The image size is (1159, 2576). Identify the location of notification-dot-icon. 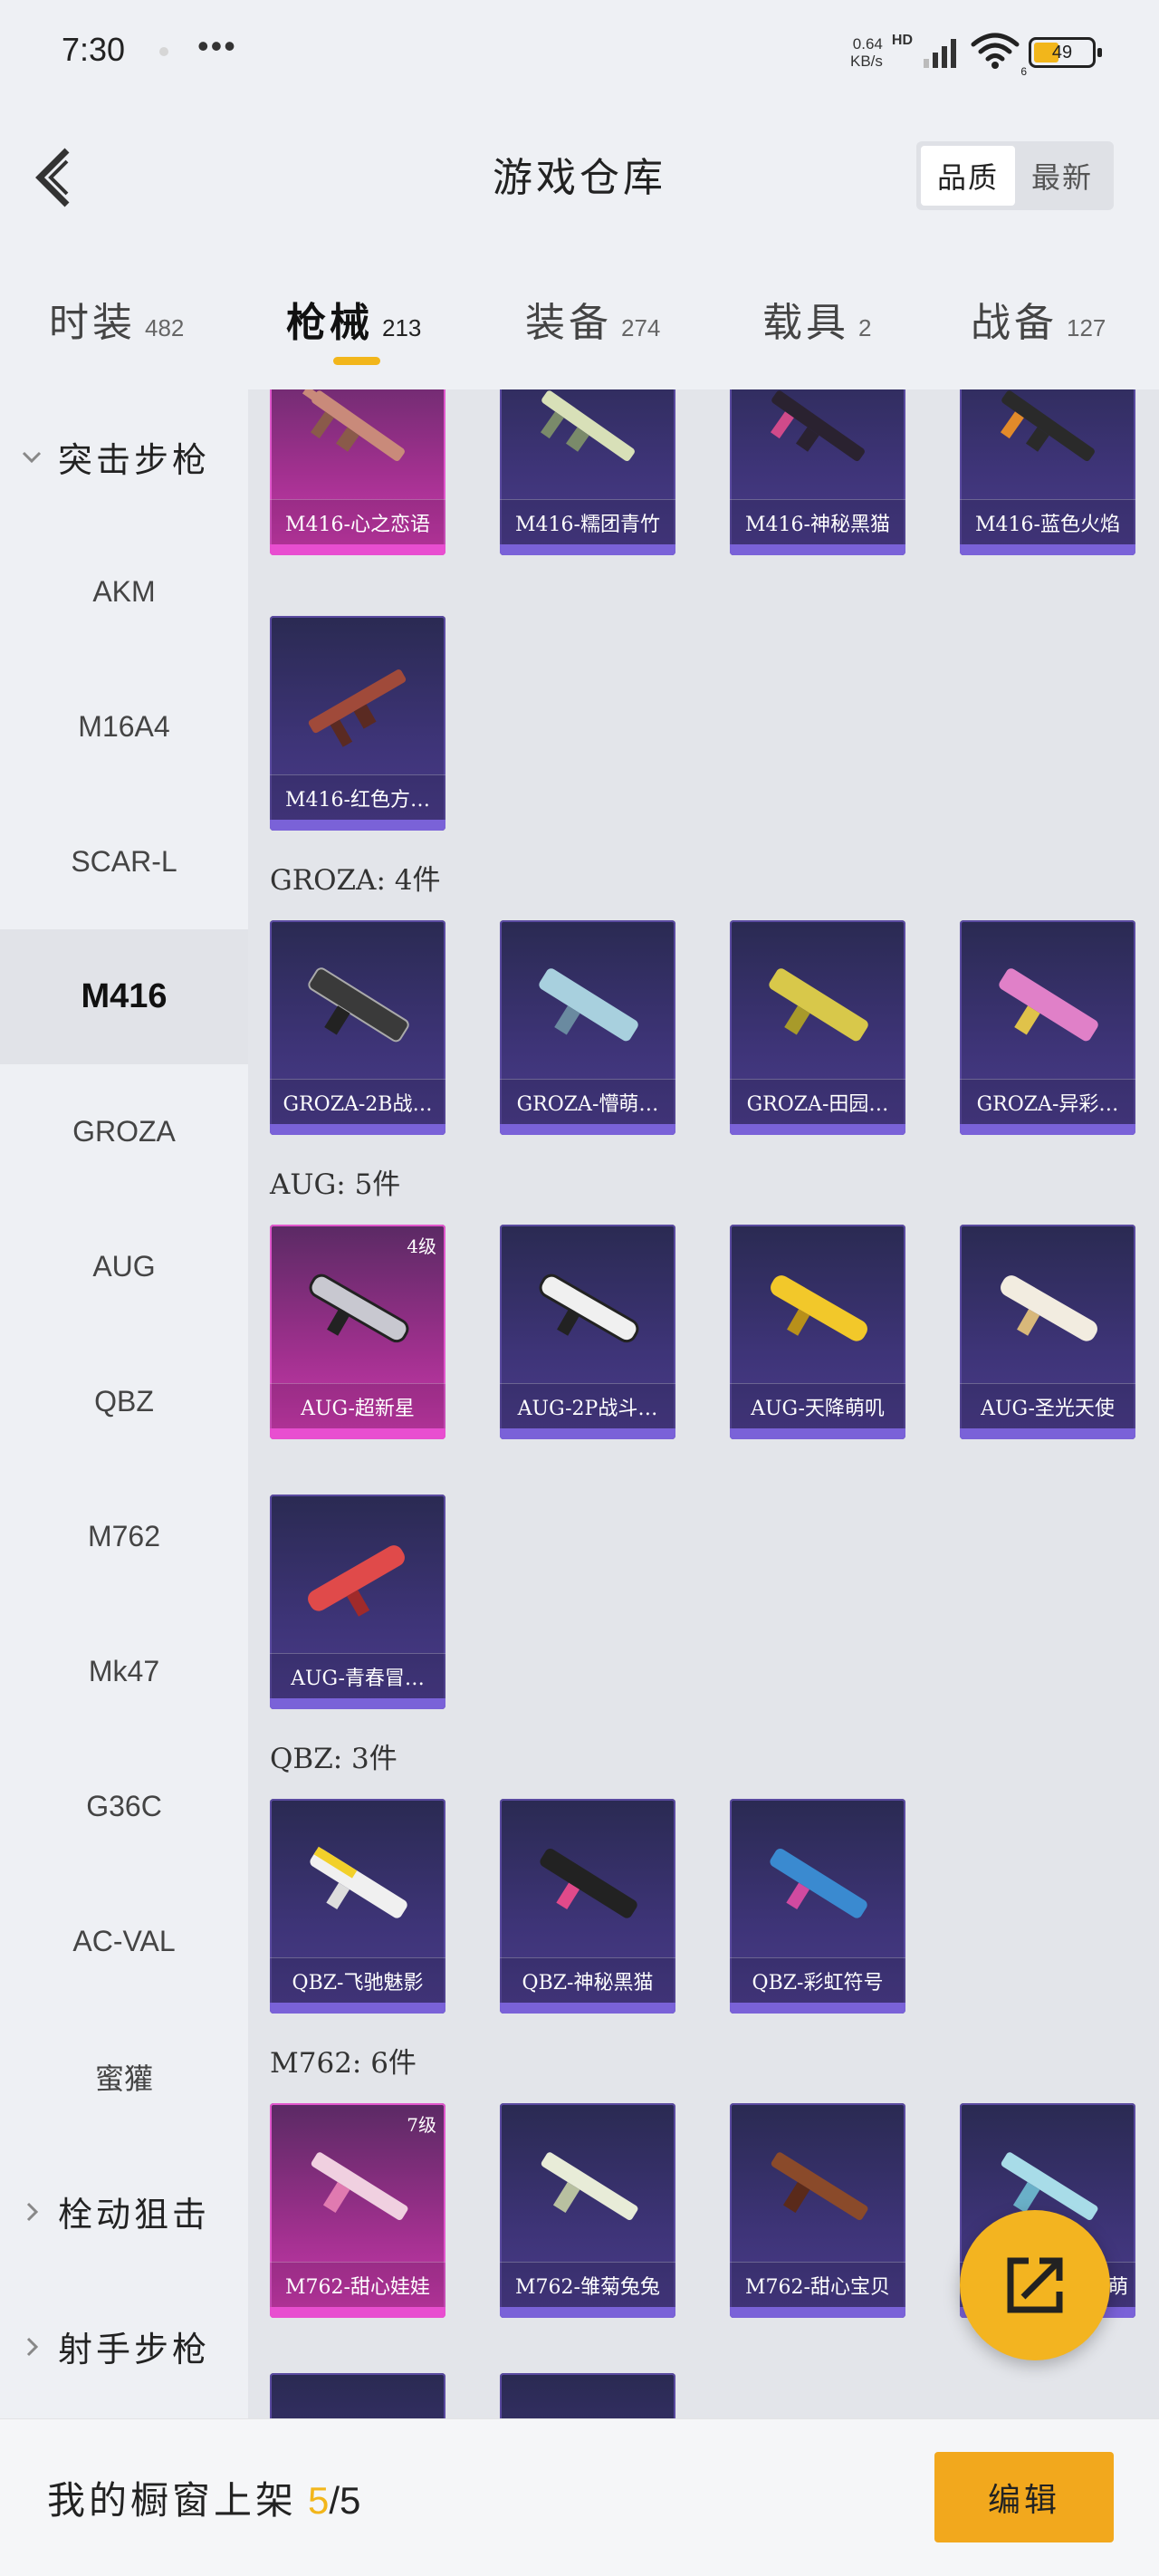
(164, 51).